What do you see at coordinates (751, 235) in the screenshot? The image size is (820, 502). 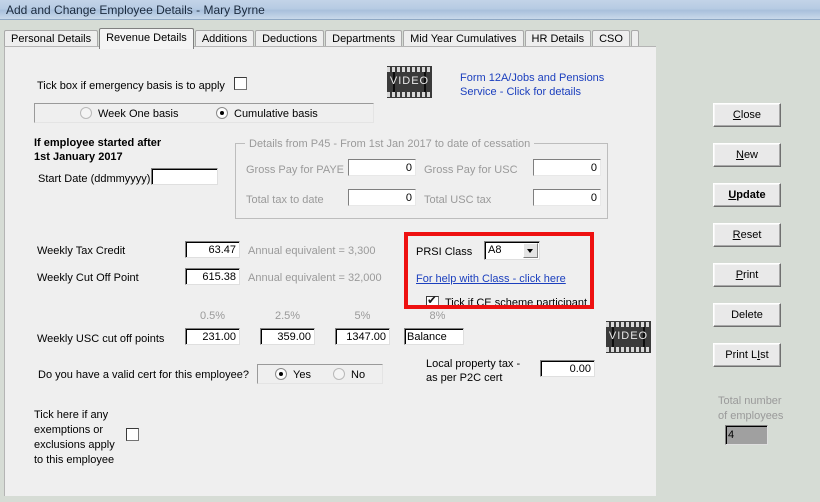 I see `reset-button-label: eset` at bounding box center [751, 235].